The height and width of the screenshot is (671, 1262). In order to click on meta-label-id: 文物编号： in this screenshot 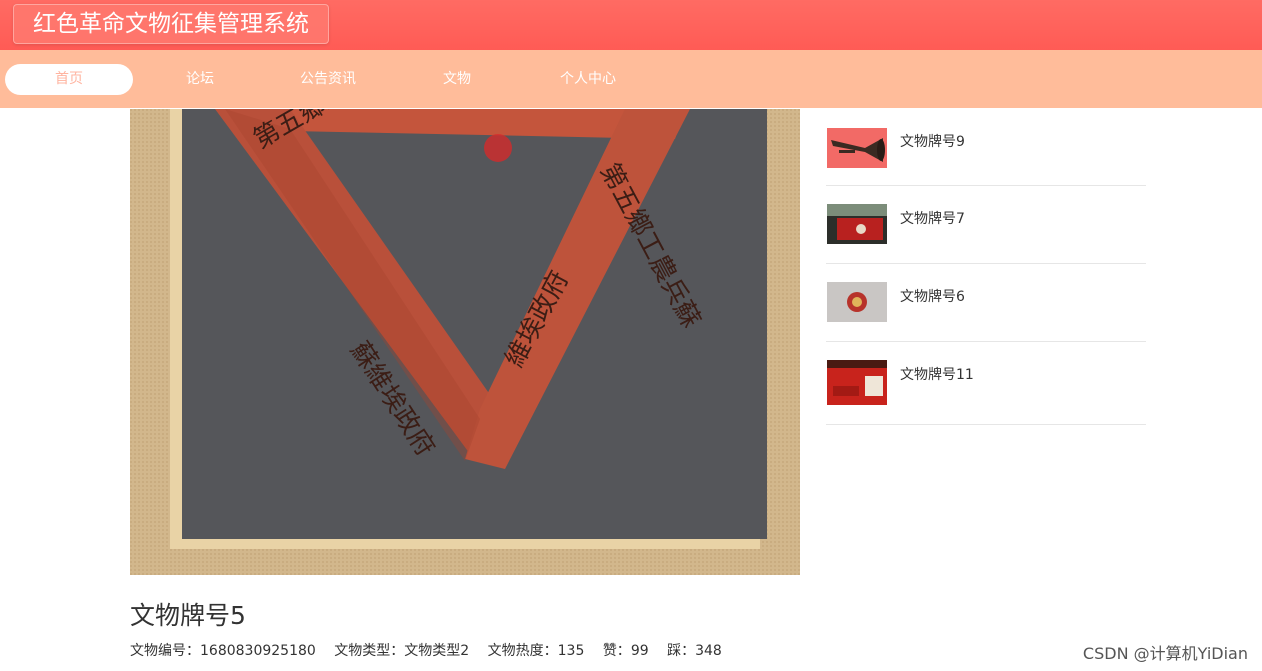, I will do `click(165, 651)`.